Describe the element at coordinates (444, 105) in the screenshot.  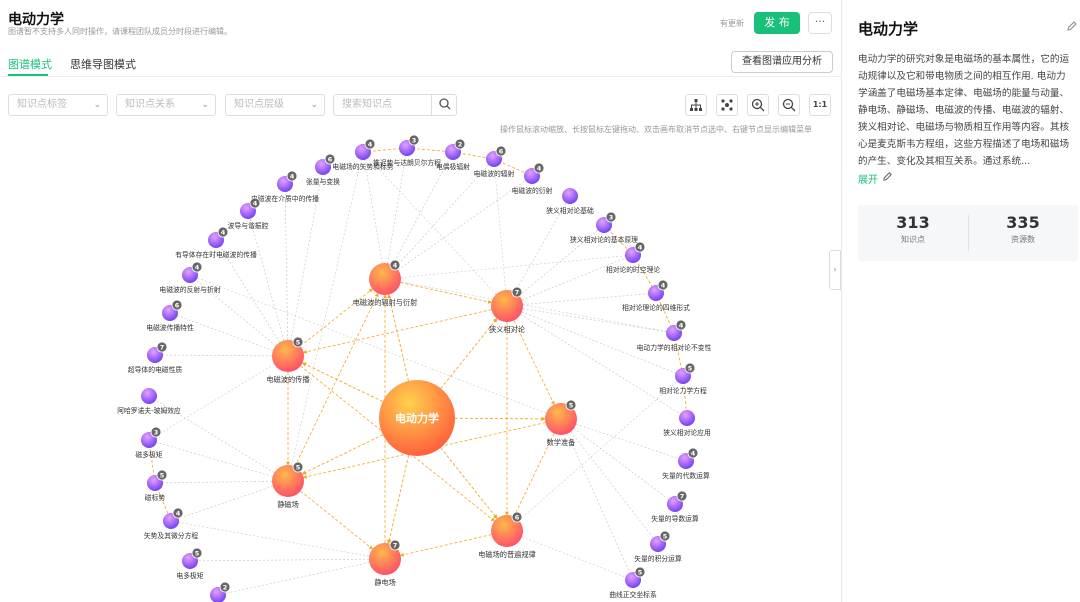
I see `search-button` at that location.